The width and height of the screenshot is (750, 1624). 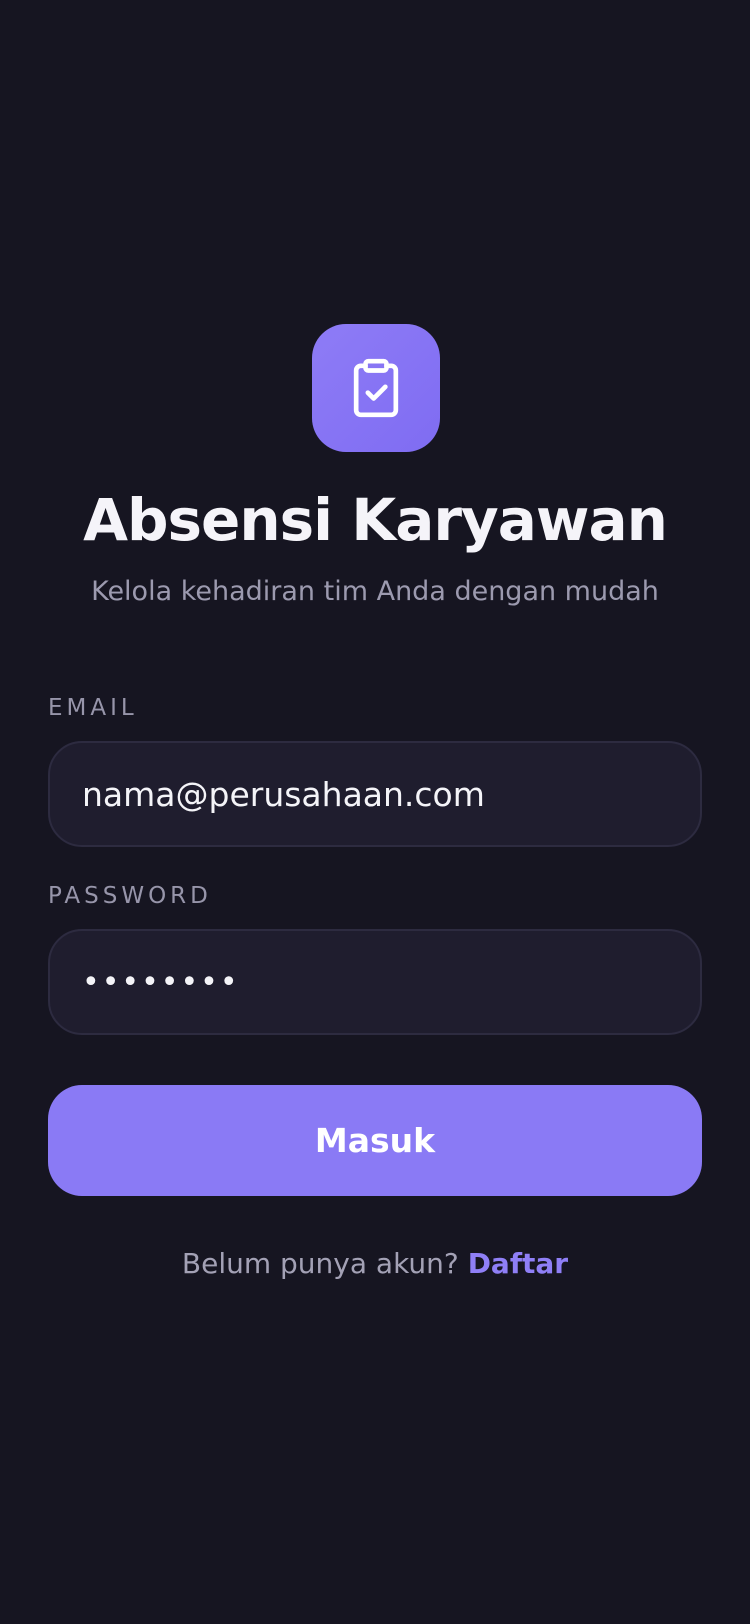 I want to click on app-subtitle: Kelola kehadiran tim Anda dengan mudah, so click(x=375, y=591).